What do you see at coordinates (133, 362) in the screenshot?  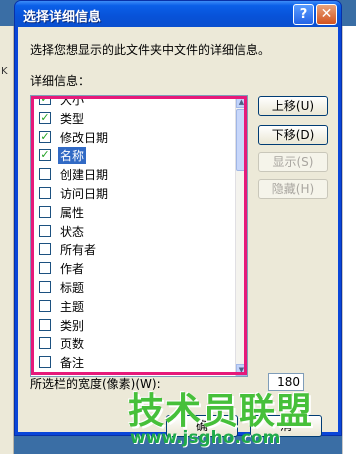 I see `list-item: 备注` at bounding box center [133, 362].